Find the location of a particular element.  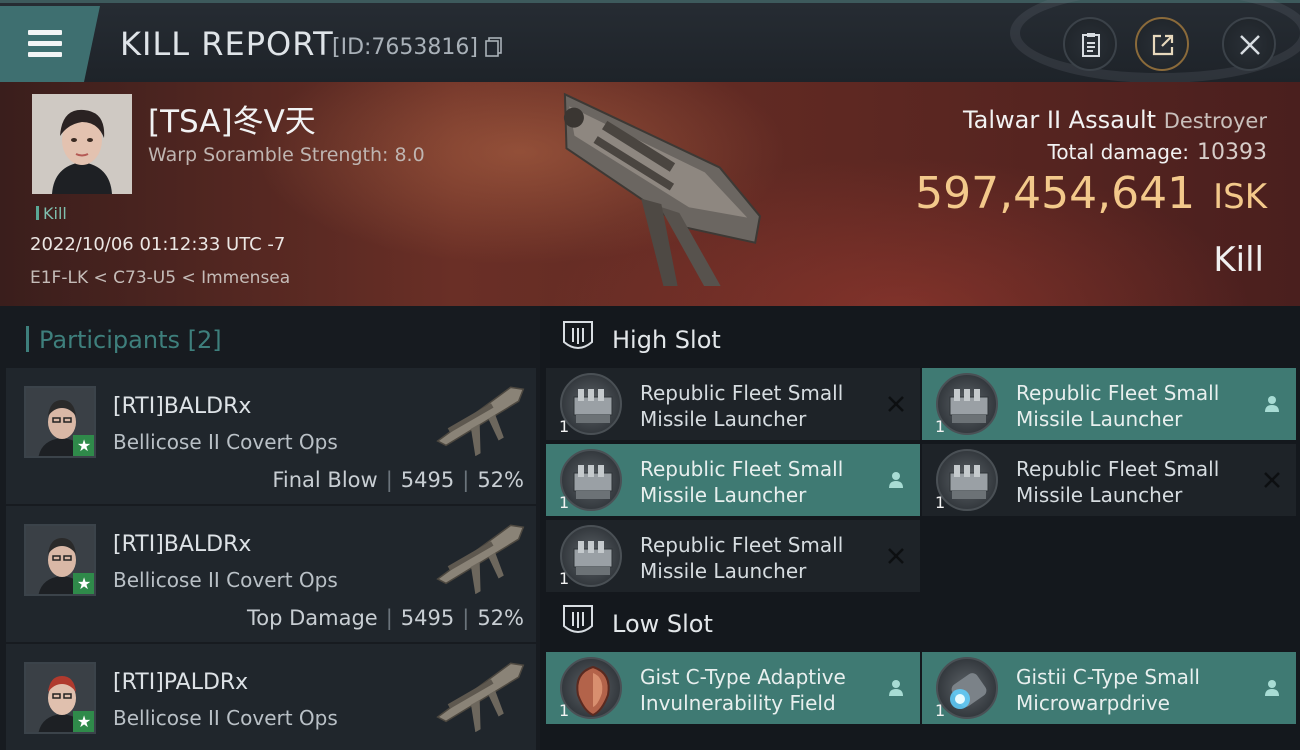

kill-location: E1F-LK < C73-U5 < Immensea is located at coordinates (160, 278).